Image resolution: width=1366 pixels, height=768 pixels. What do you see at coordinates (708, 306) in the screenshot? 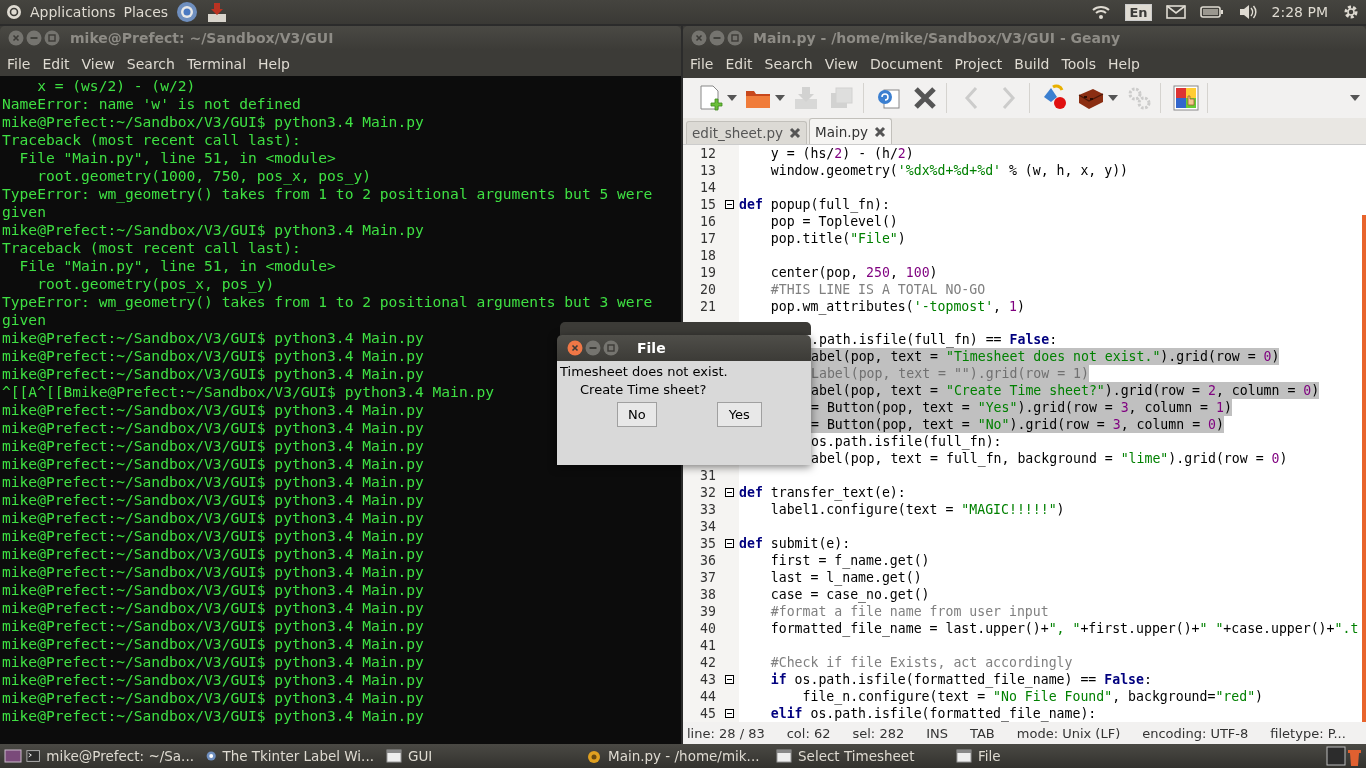
I see `line-number: 21` at bounding box center [708, 306].